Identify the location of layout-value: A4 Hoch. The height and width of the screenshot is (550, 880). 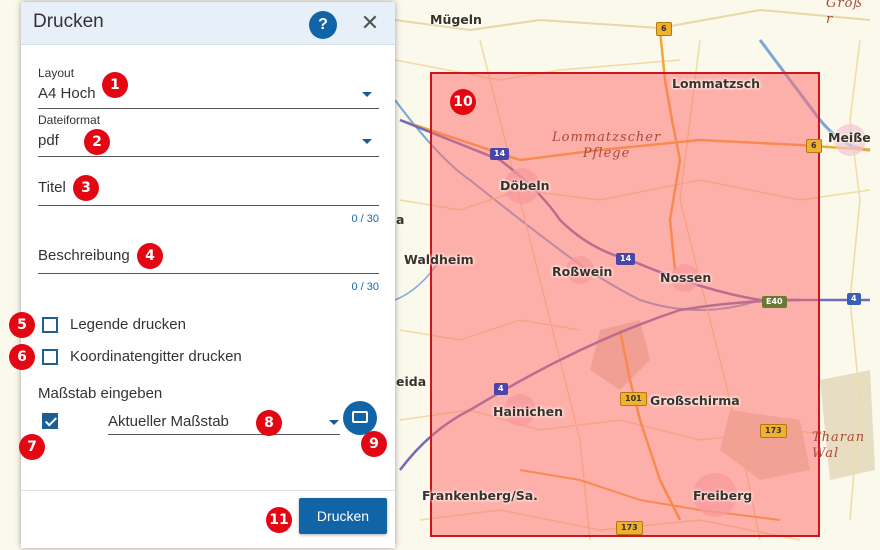
(67, 93).